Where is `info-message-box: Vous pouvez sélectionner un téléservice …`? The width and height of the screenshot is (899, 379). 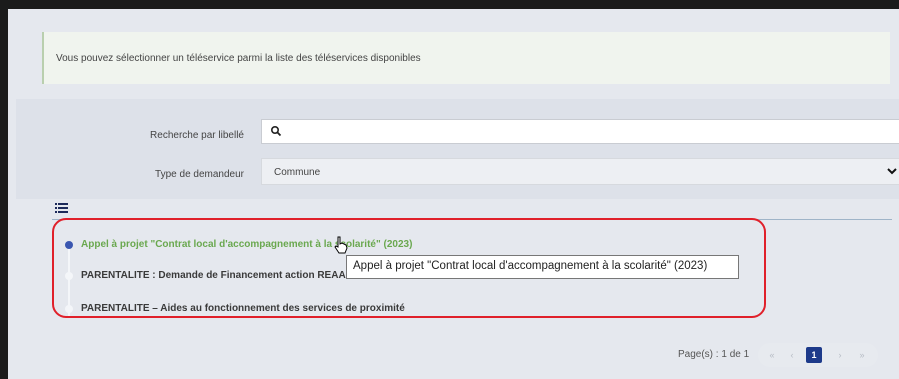
info-message-box: Vous pouvez sélectionner un téléservice … is located at coordinates (466, 58).